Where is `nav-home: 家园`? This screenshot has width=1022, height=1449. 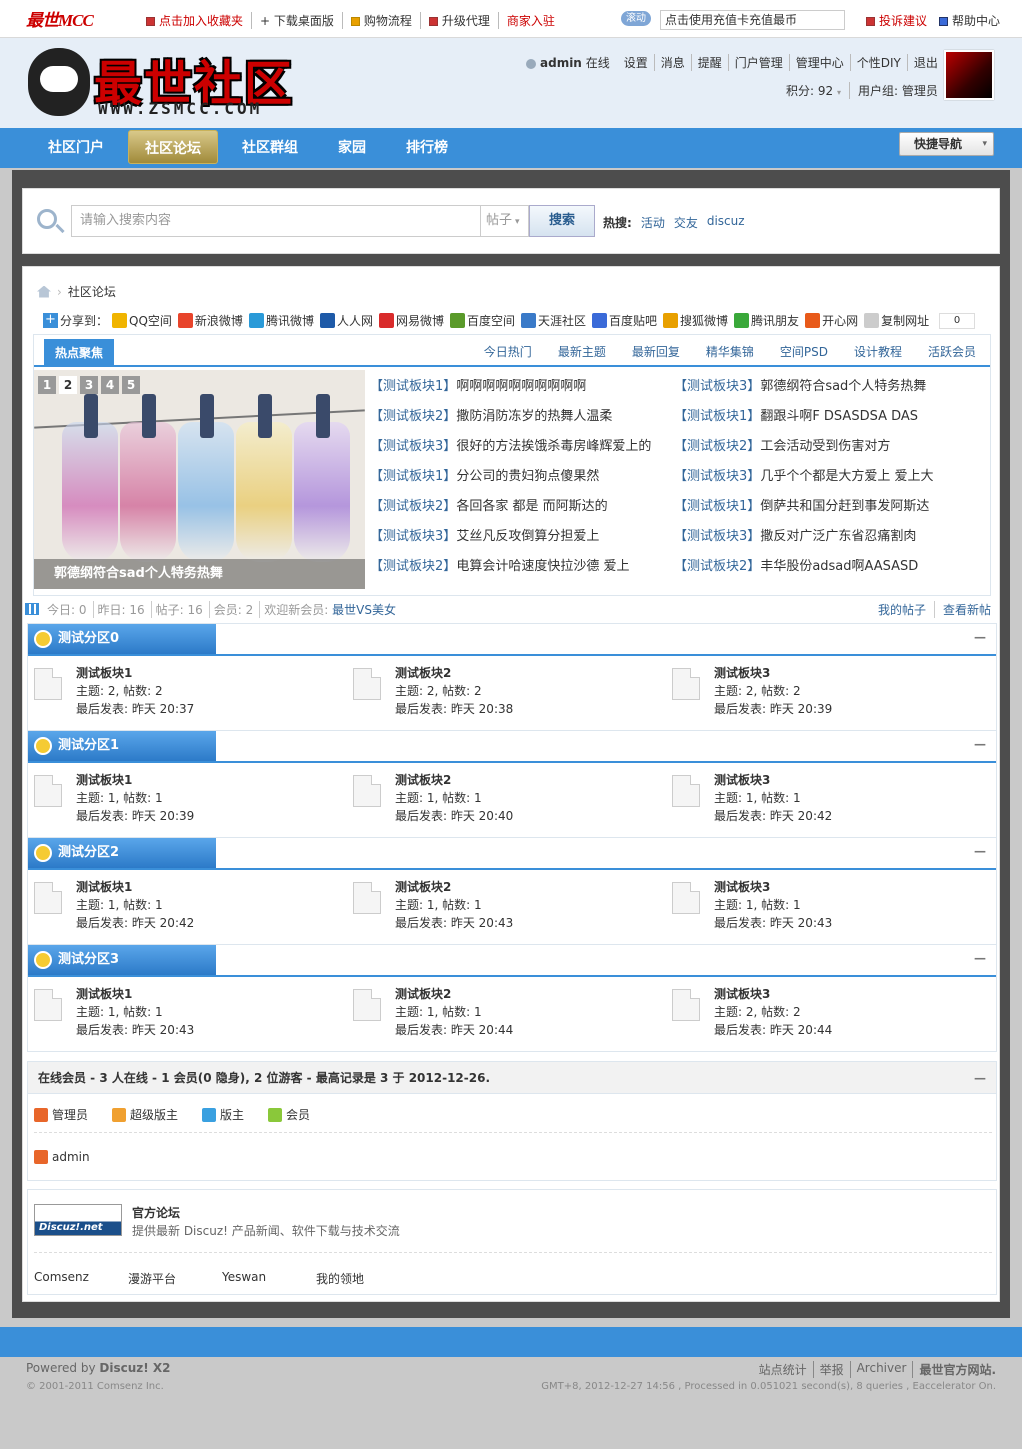 nav-home: 家园 is located at coordinates (352, 147).